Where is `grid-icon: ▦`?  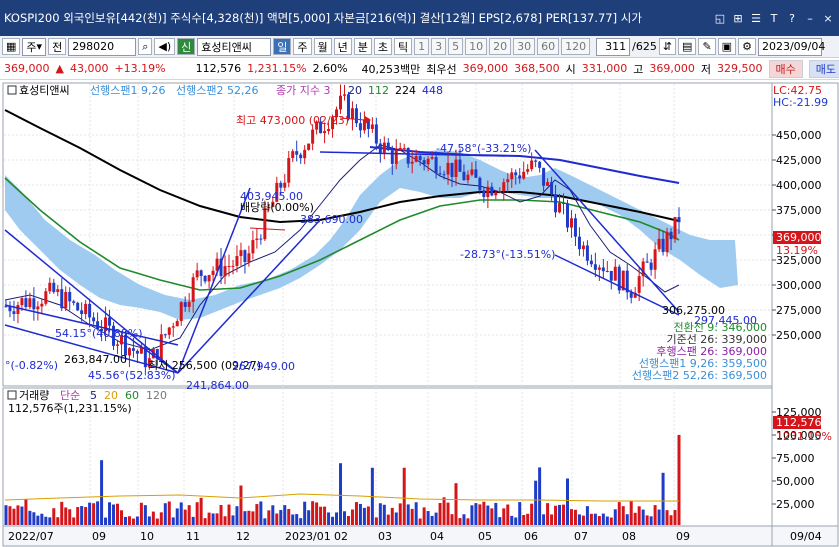
grid-icon: ▦ is located at coordinates (11, 46).